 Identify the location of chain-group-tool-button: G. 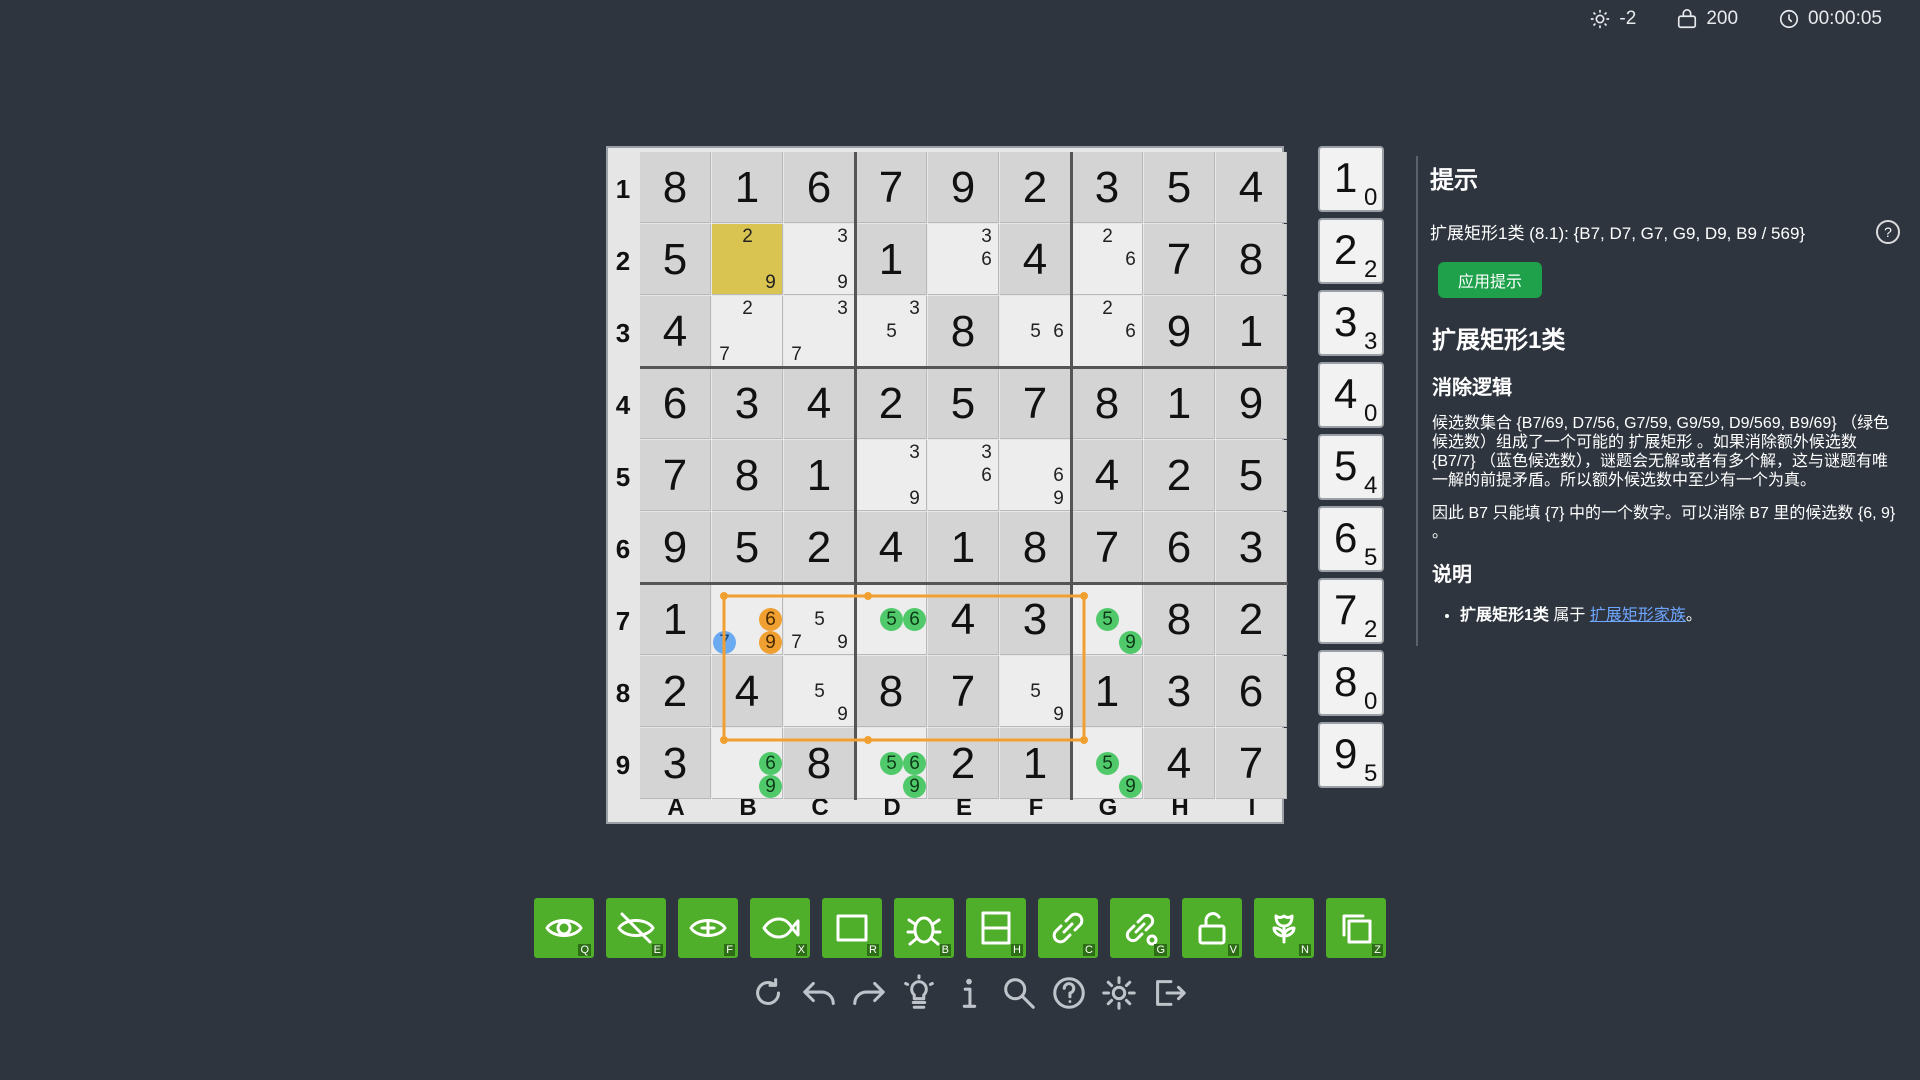
(1140, 928).